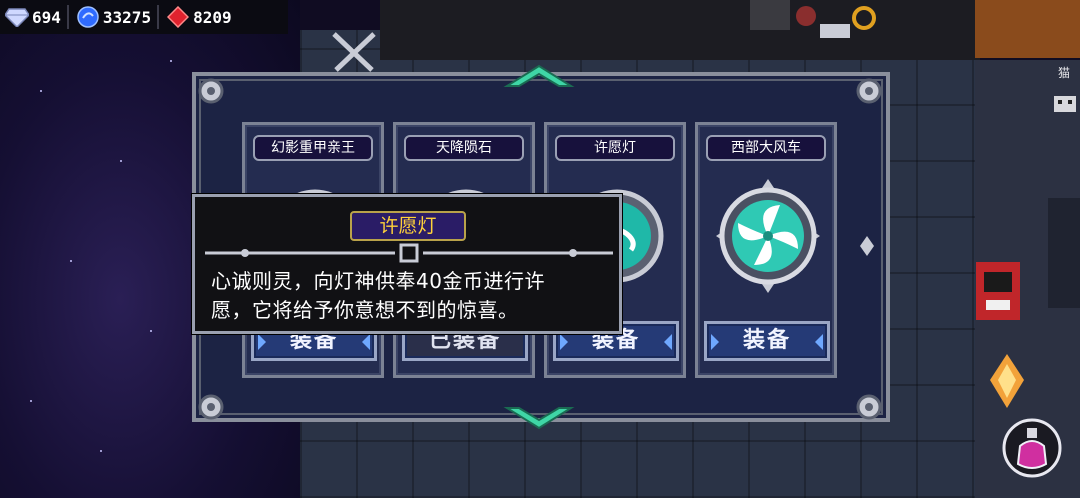 This screenshot has width=1080, height=498. Describe the element at coordinates (354, 52) in the screenshot. I see `crossed-swords-icon` at that location.